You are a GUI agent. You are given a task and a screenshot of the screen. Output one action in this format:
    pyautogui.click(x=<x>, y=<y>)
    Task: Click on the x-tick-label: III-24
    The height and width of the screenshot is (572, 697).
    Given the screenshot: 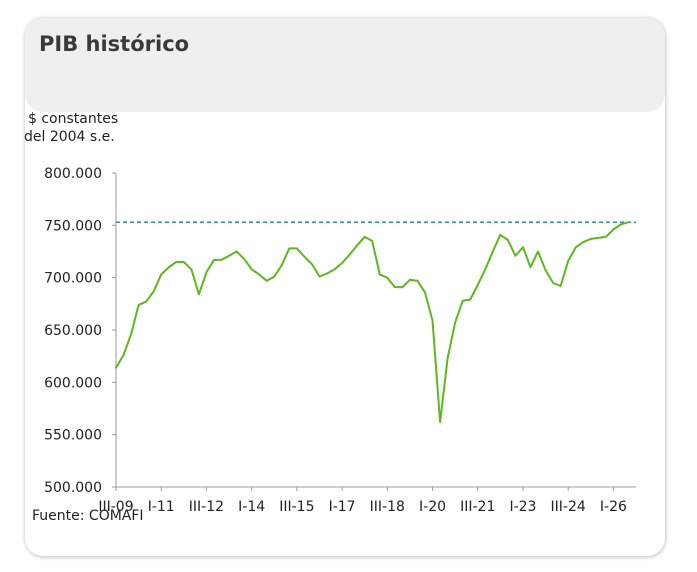 What is the action you would take?
    pyautogui.click(x=568, y=507)
    